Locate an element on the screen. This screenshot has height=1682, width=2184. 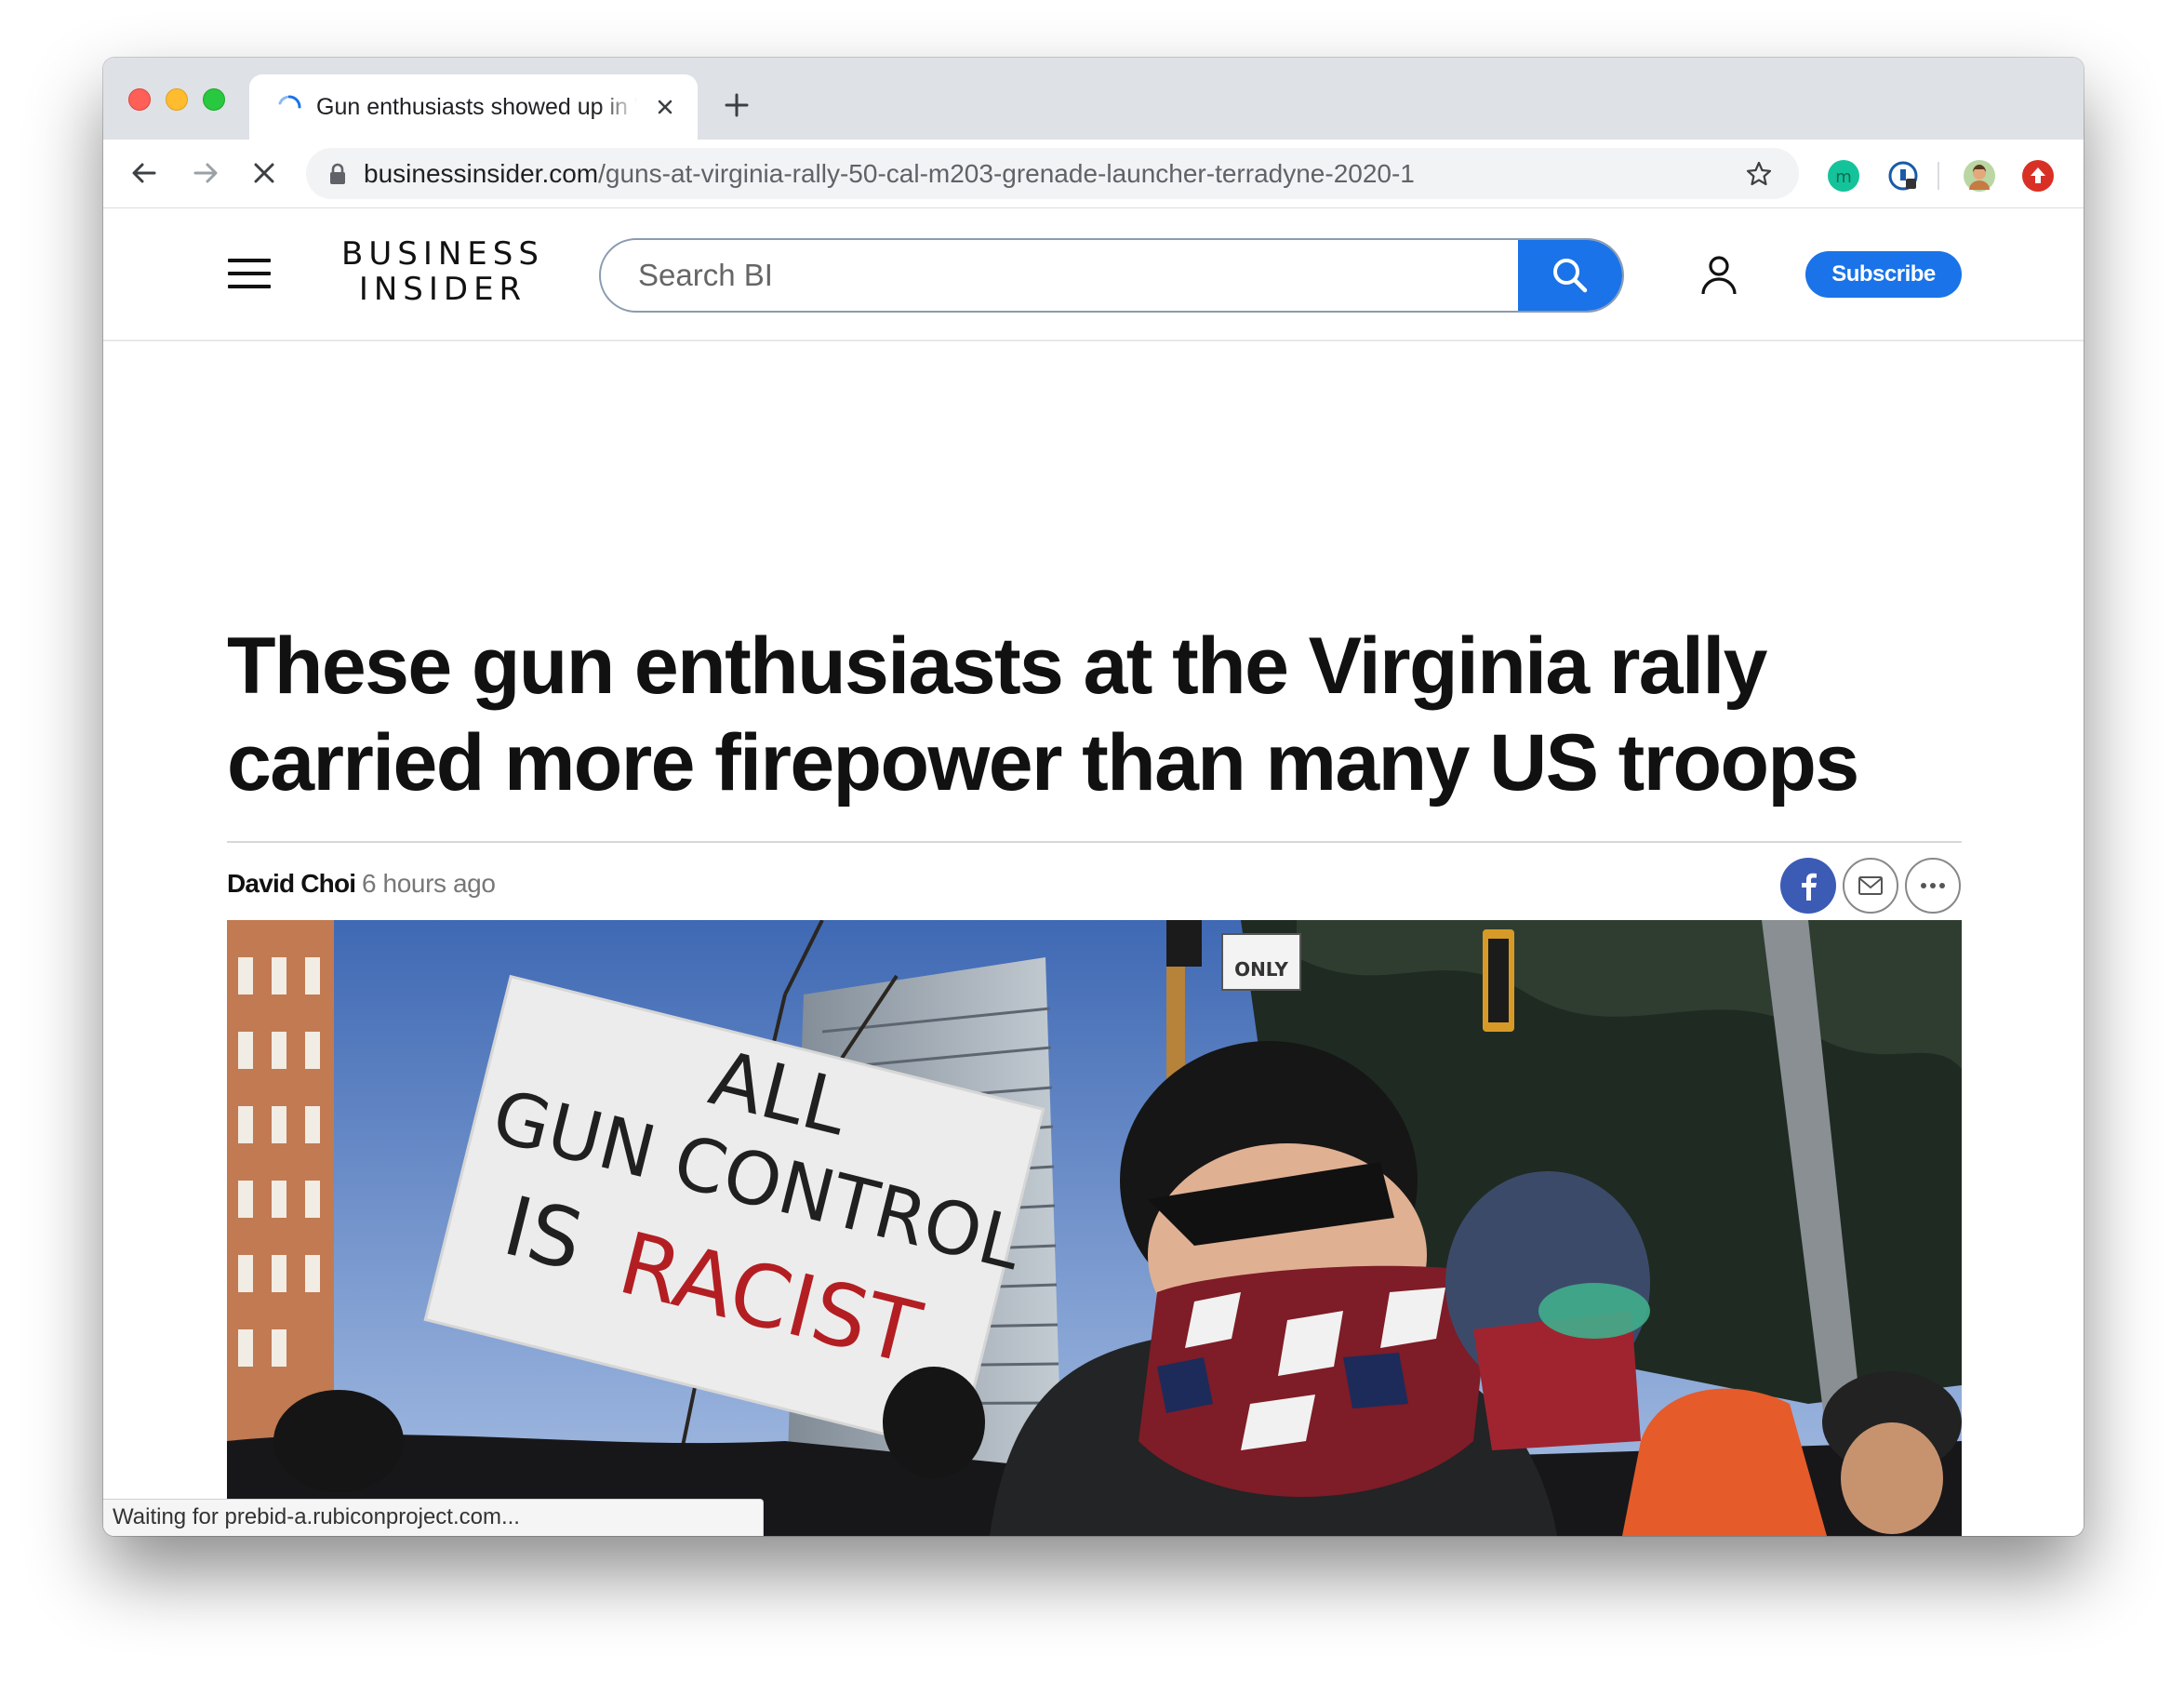
back-arrow-icon is located at coordinates (144, 173).